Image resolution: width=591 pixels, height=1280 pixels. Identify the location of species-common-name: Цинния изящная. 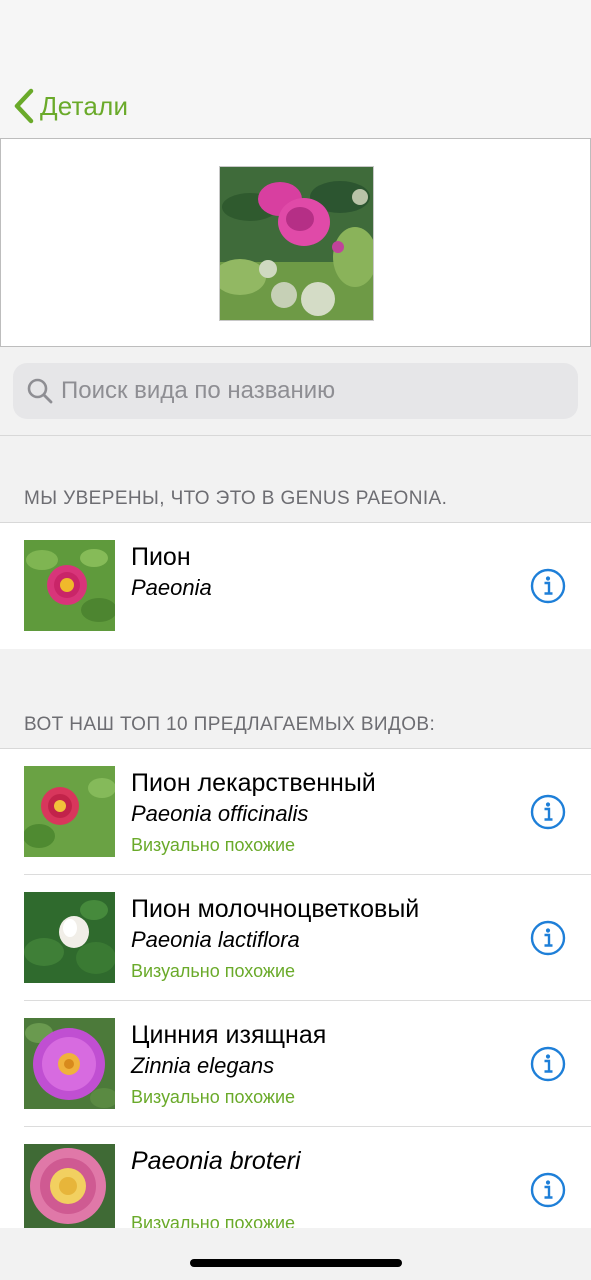
(229, 1035).